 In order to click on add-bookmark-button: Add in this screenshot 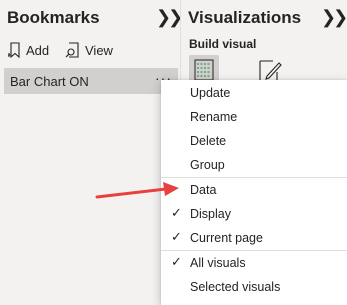, I will do `click(28, 50)`.